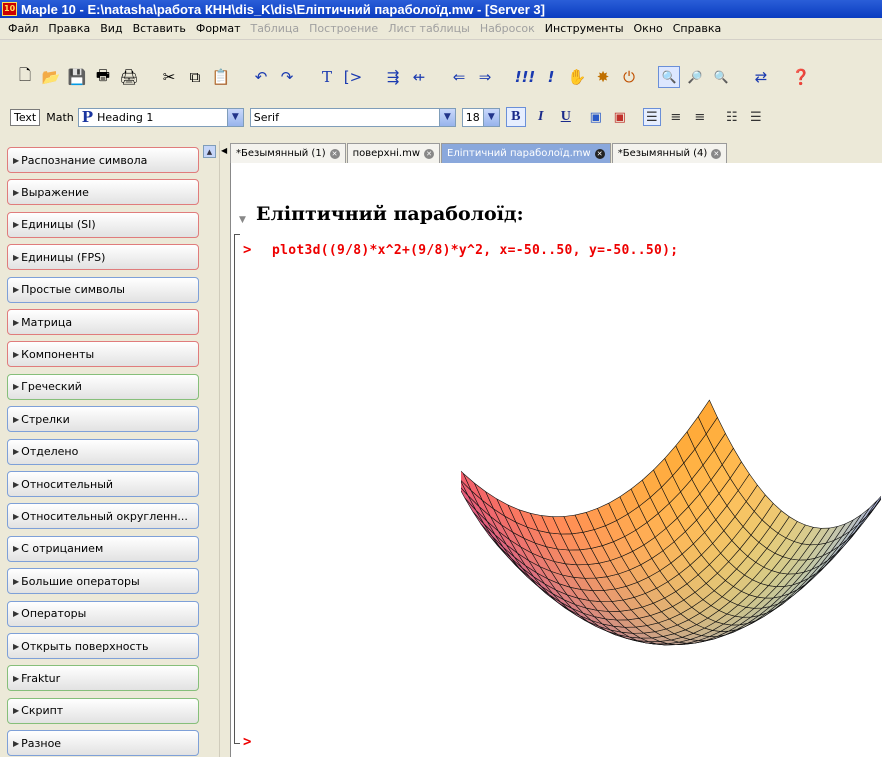 The height and width of the screenshot is (757, 882). What do you see at coordinates (103, 548) in the screenshot?
I see `palette-item: ▶ С отрицанием` at bounding box center [103, 548].